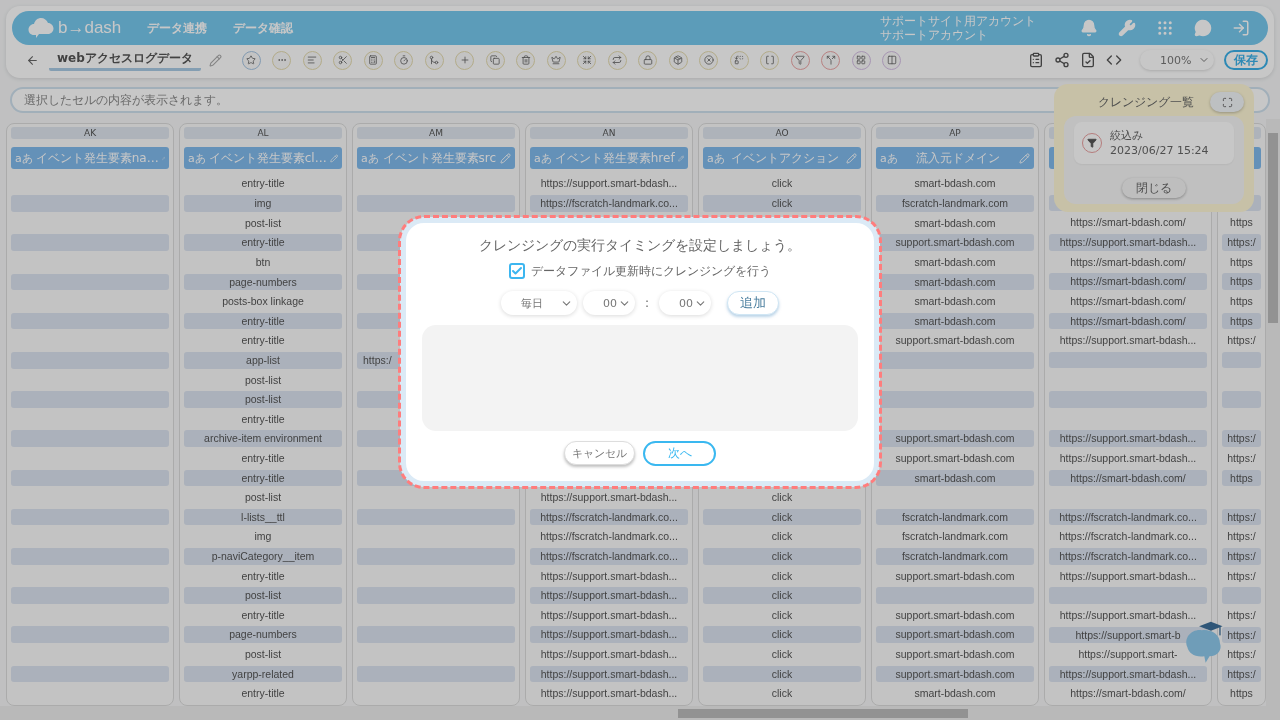  Describe the element at coordinates (770, 60) in the screenshot. I see `brackets-button` at that location.